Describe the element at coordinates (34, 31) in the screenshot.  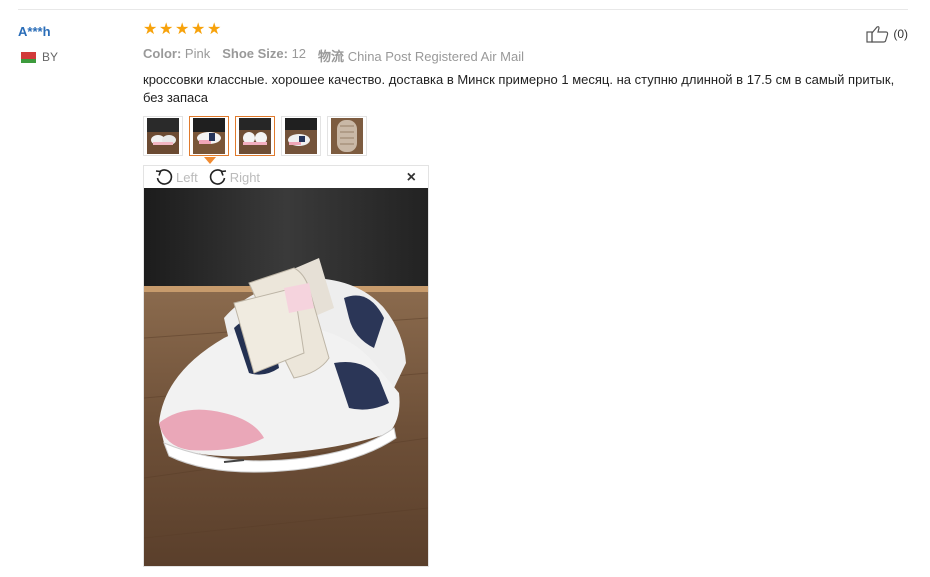
I see `reviewer-name: A***h` at that location.